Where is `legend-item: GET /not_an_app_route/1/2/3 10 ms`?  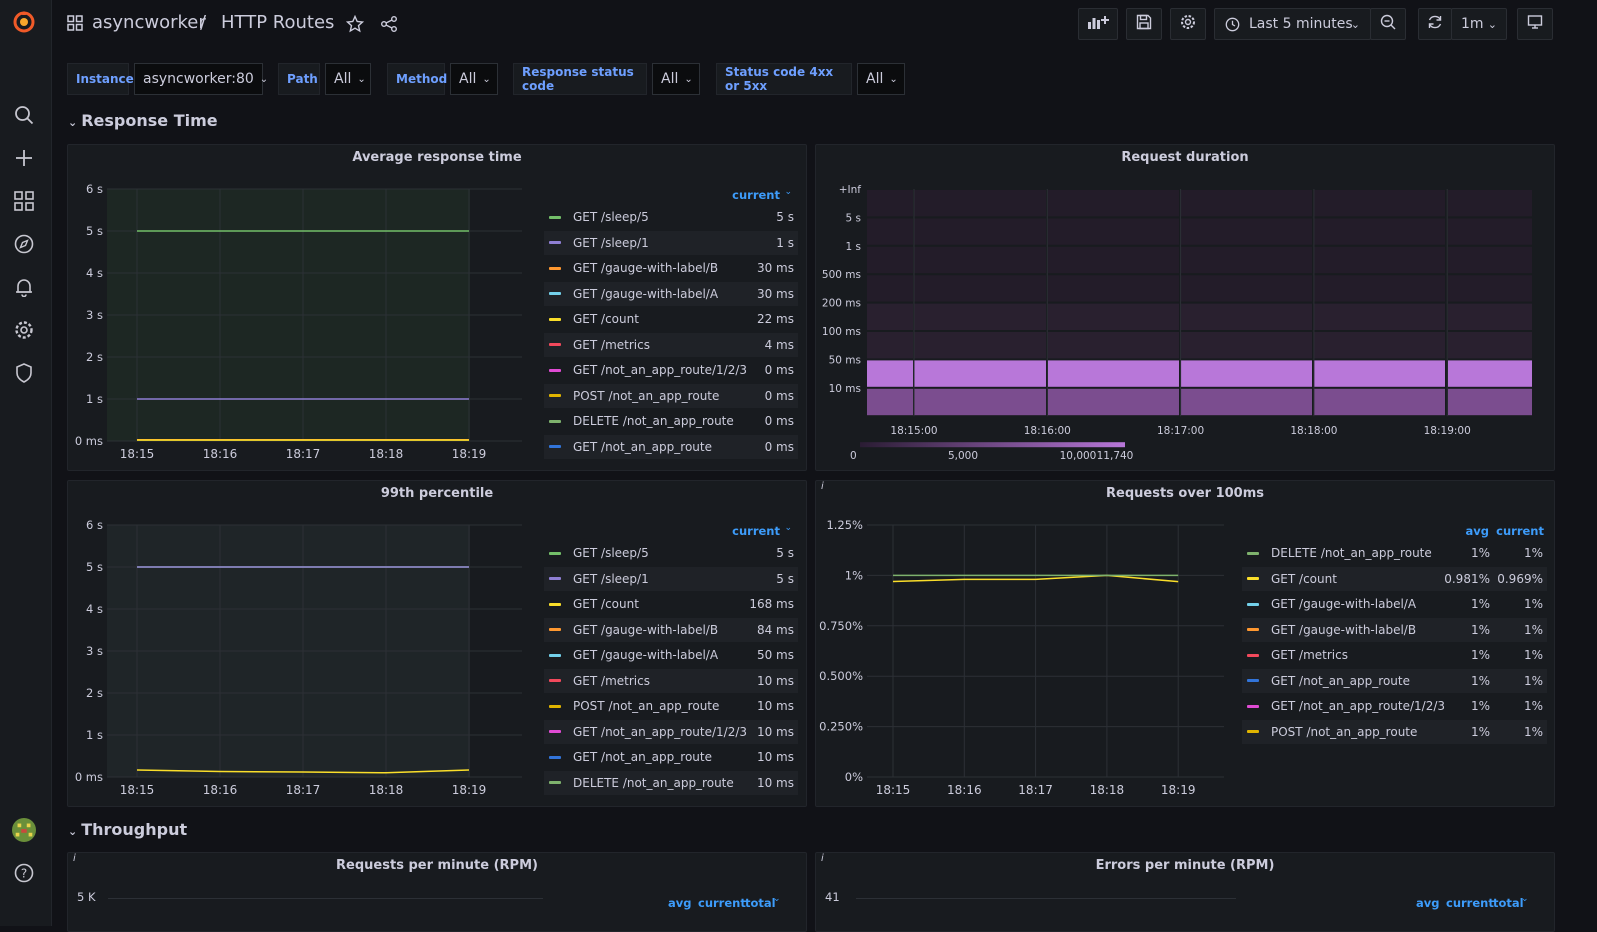
legend-item: GET /not_an_app_route/1/2/3 10 ms is located at coordinates (671, 731).